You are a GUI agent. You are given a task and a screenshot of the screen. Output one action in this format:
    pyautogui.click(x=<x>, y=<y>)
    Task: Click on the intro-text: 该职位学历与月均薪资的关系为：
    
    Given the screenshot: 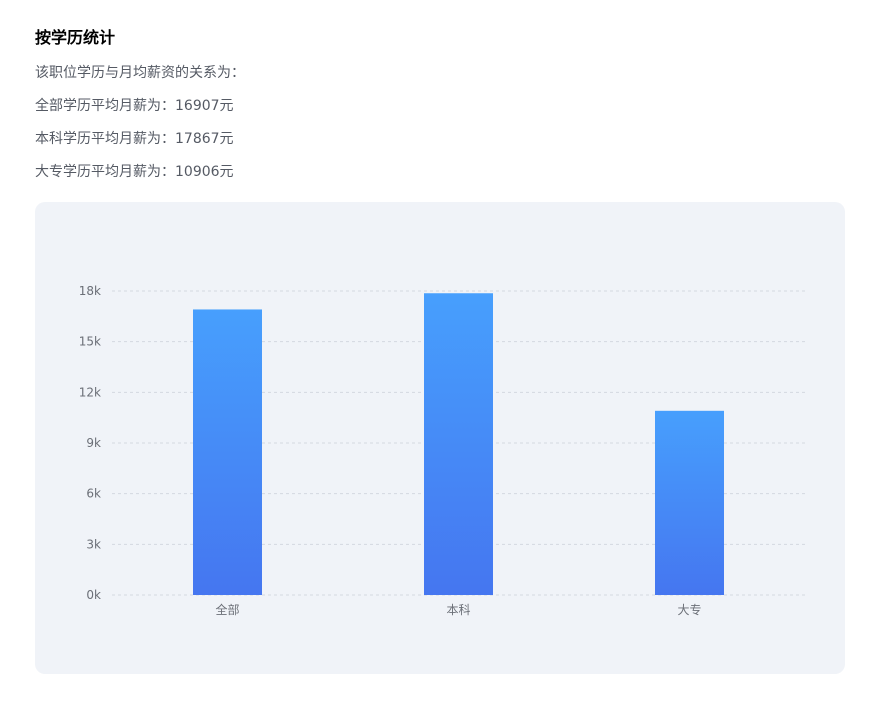 What is the action you would take?
    pyautogui.click(x=140, y=73)
    